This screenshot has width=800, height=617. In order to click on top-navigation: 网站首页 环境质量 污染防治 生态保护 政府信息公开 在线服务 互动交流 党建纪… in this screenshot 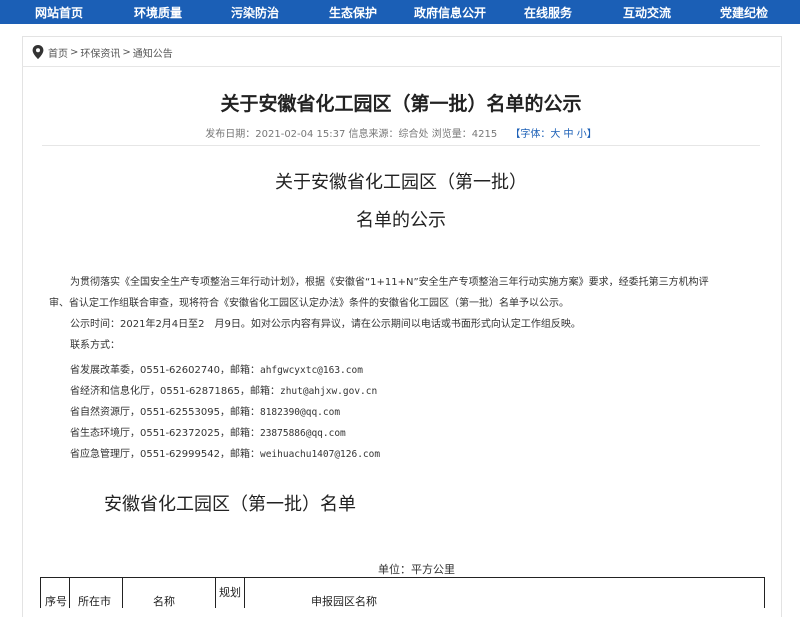, I will do `click(400, 12)`.